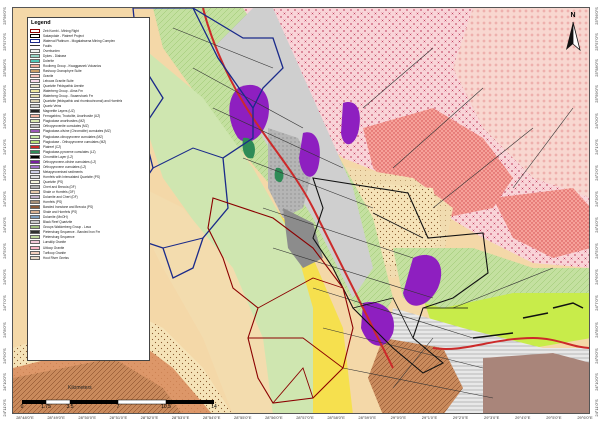  I want to click on longitude-tick: 28°56'0"E, so click(274, 417).